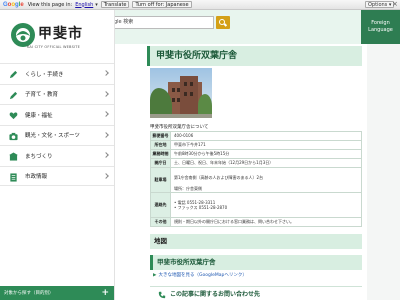  I want to click on nav-label: 健康・福祉, so click(39, 115).